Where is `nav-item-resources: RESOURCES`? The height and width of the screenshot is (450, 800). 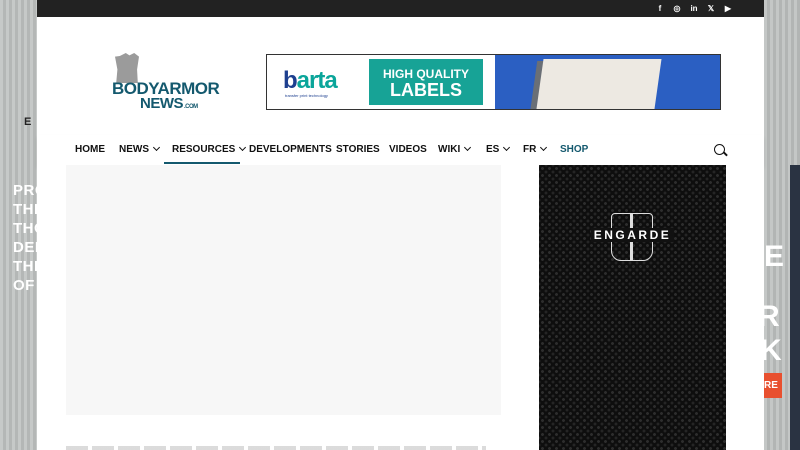 nav-item-resources: RESOURCES is located at coordinates (209, 150).